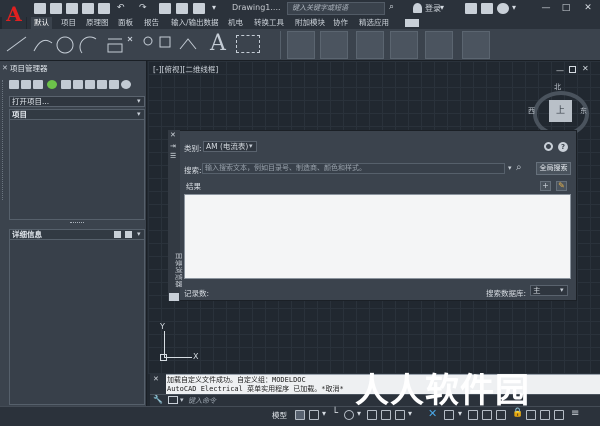  What do you see at coordinates (471, 8) in the screenshot?
I see `cart-icon` at bounding box center [471, 8].